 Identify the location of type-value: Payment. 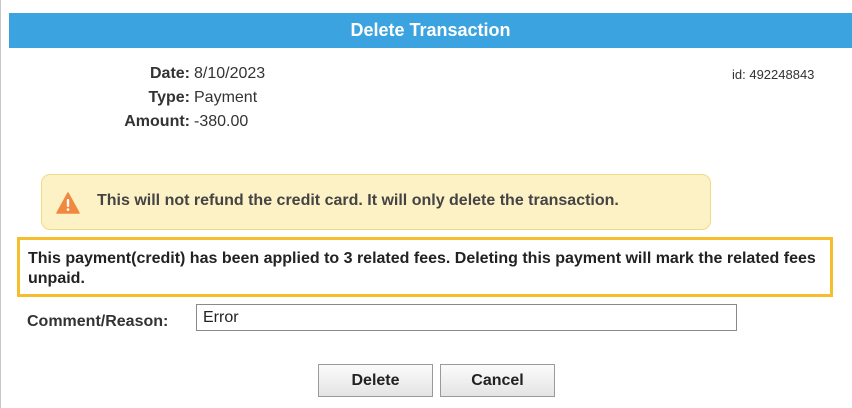
(226, 97).